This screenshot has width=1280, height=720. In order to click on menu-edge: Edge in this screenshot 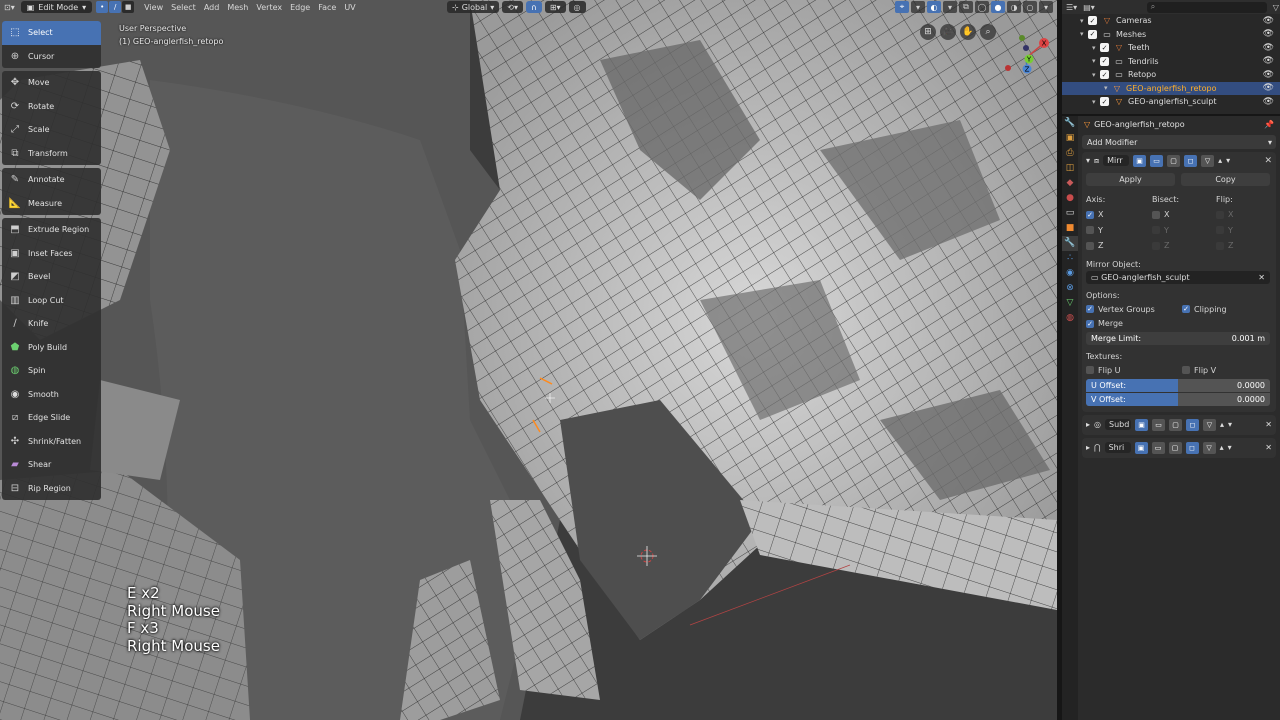, I will do `click(300, 7)`.